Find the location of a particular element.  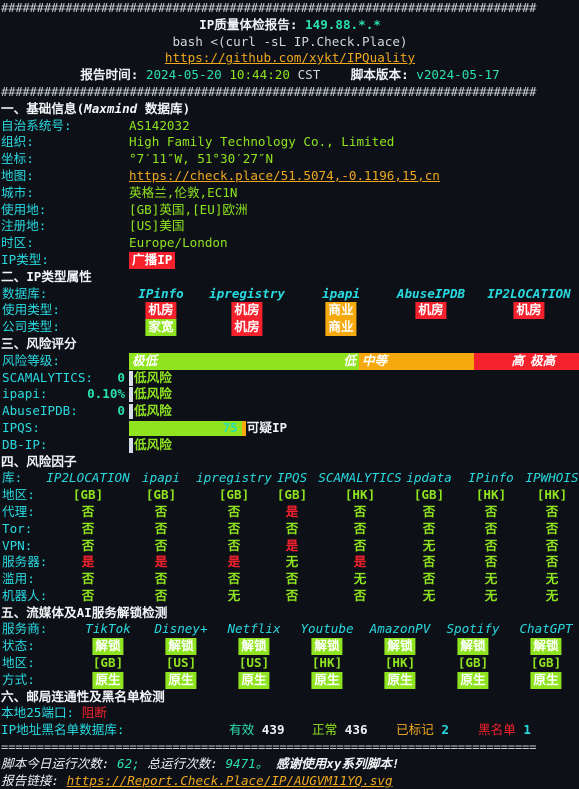

risk-factor-column-header: IPWHOIS is located at coordinates (552, 478).